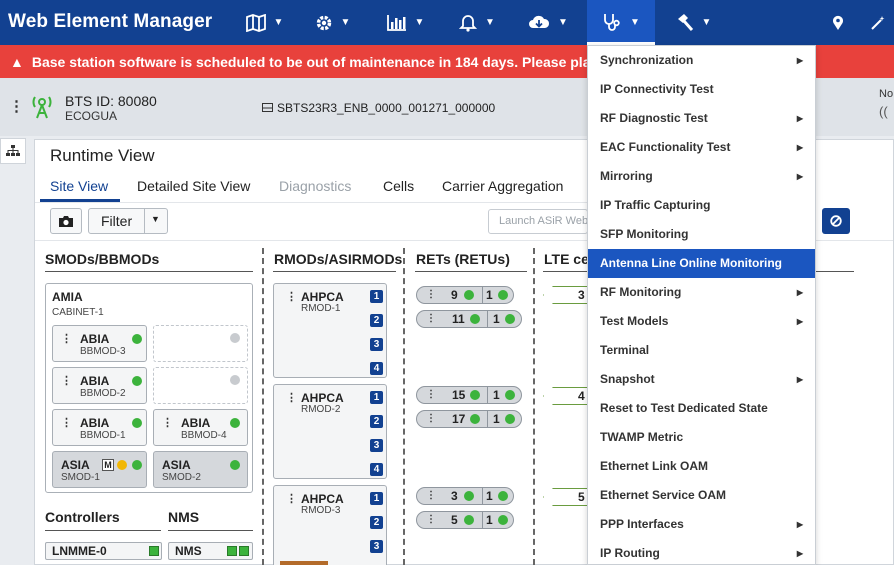 Image resolution: width=894 pixels, height=565 pixels. What do you see at coordinates (332, 22) in the screenshot?
I see `settings-menu-button: ▼` at bounding box center [332, 22].